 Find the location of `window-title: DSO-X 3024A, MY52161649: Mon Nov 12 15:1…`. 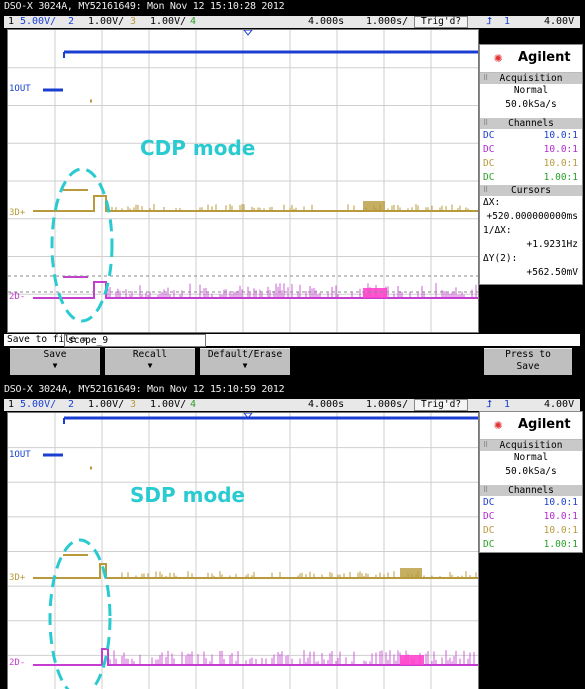

window-title: DSO-X 3024A, MY52161649: Mon Nov 12 15:1… is located at coordinates (144, 389).